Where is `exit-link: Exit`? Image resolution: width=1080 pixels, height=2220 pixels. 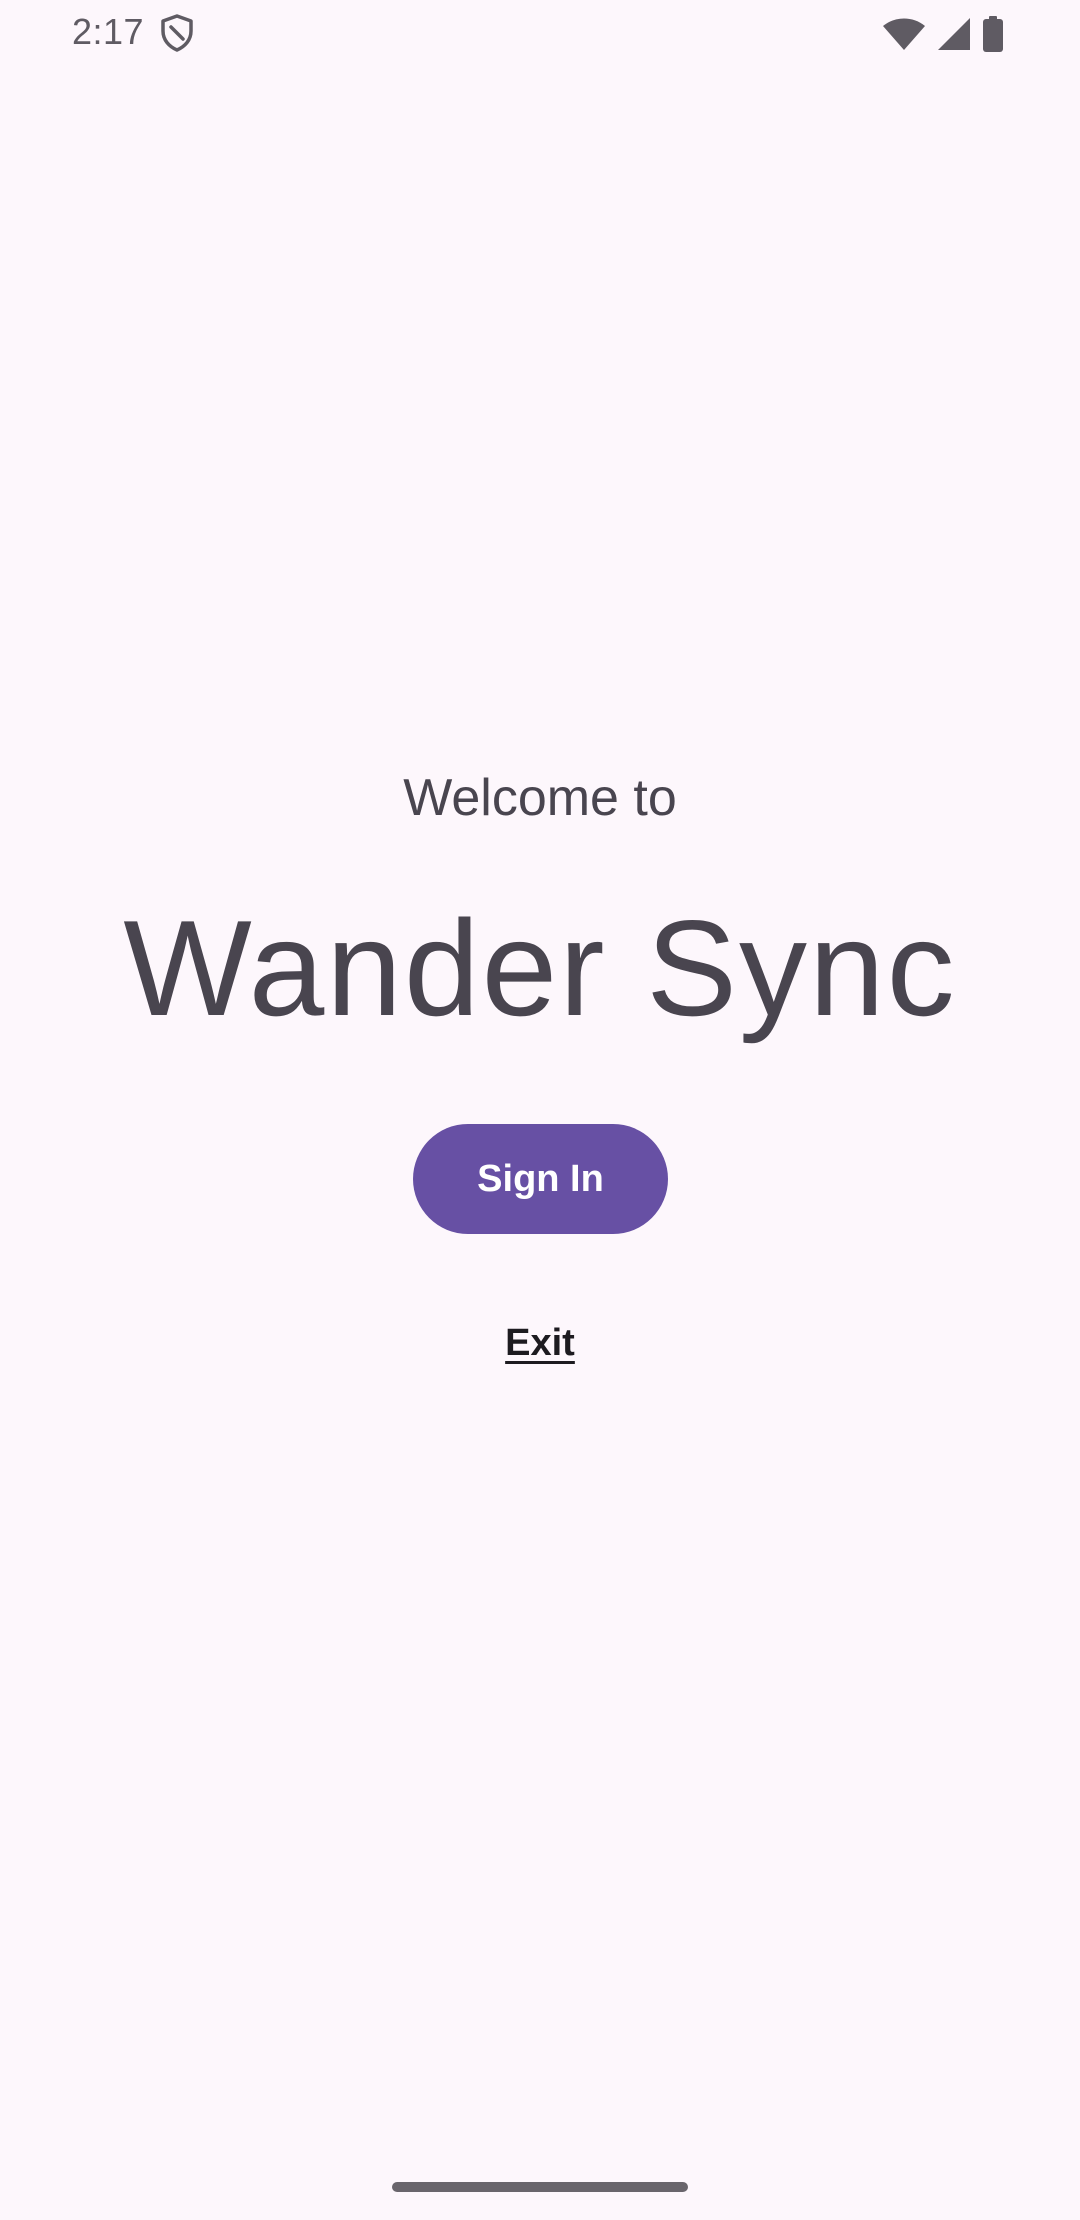 exit-link: Exit is located at coordinates (540, 1343).